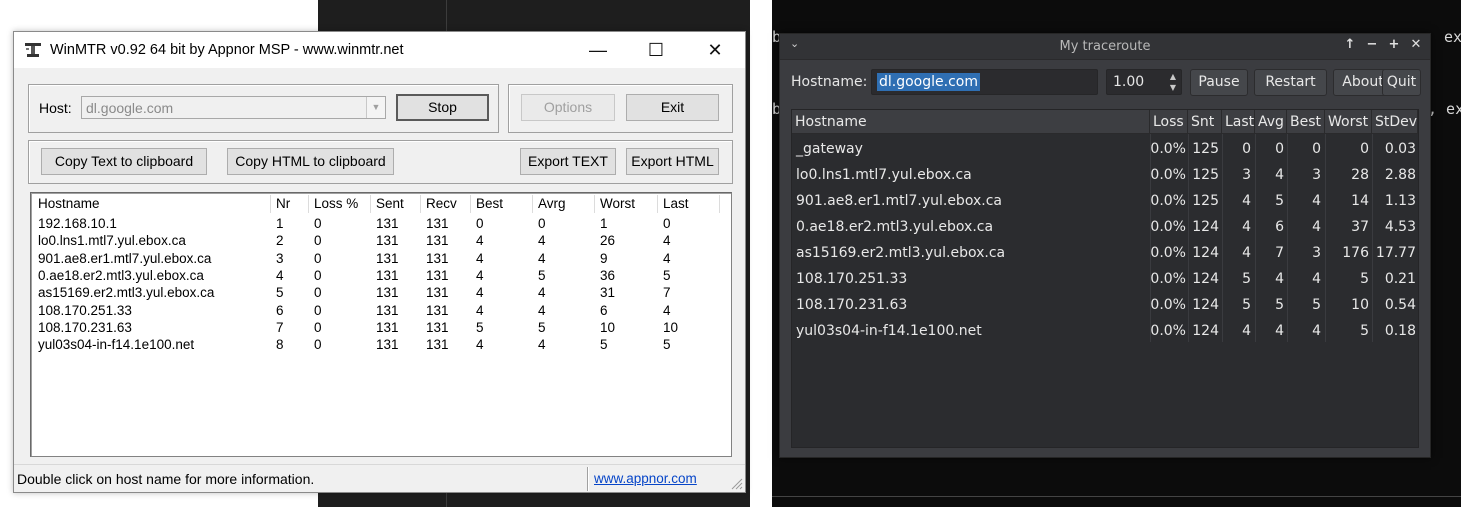 This screenshot has width=1461, height=507. Describe the element at coordinates (1169, 122) in the screenshot. I see `column-header-loss: Loss` at that location.